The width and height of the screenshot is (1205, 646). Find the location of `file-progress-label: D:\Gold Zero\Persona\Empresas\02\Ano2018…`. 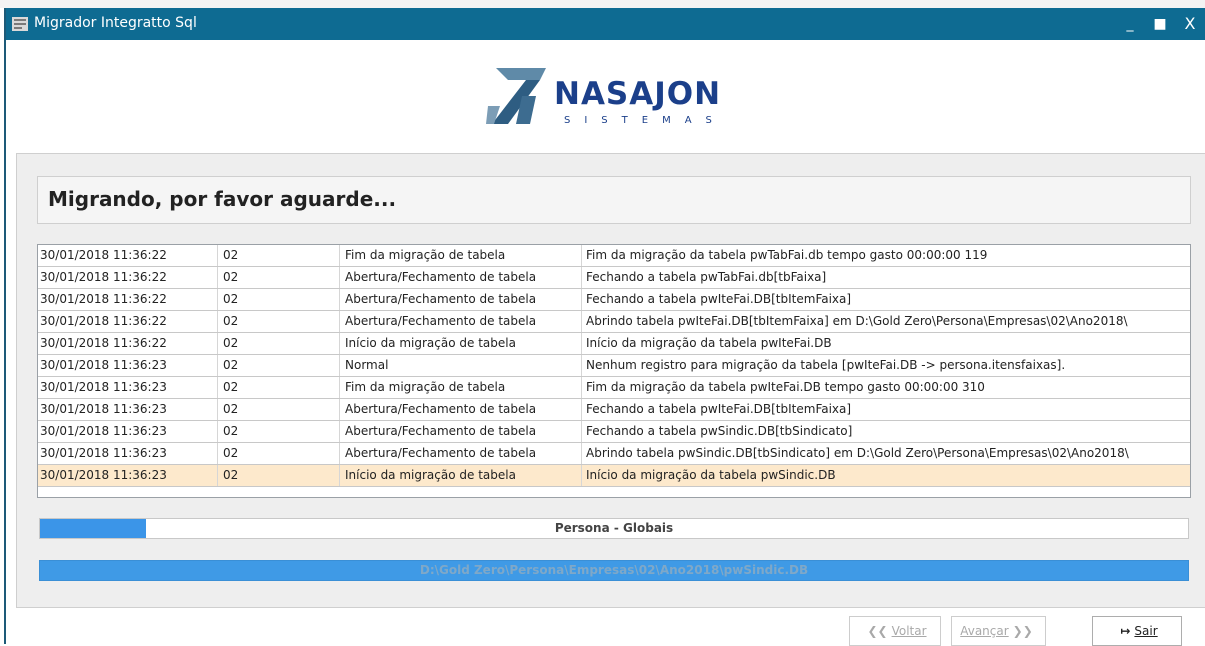

file-progress-label: D:\Gold Zero\Persona\Empresas\02\Ano2018… is located at coordinates (614, 570).